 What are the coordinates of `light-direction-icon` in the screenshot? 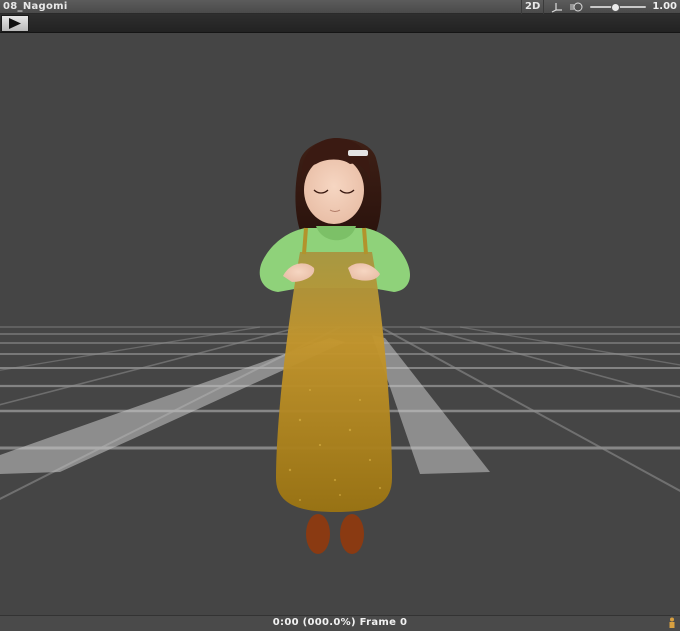 It's located at (577, 7).